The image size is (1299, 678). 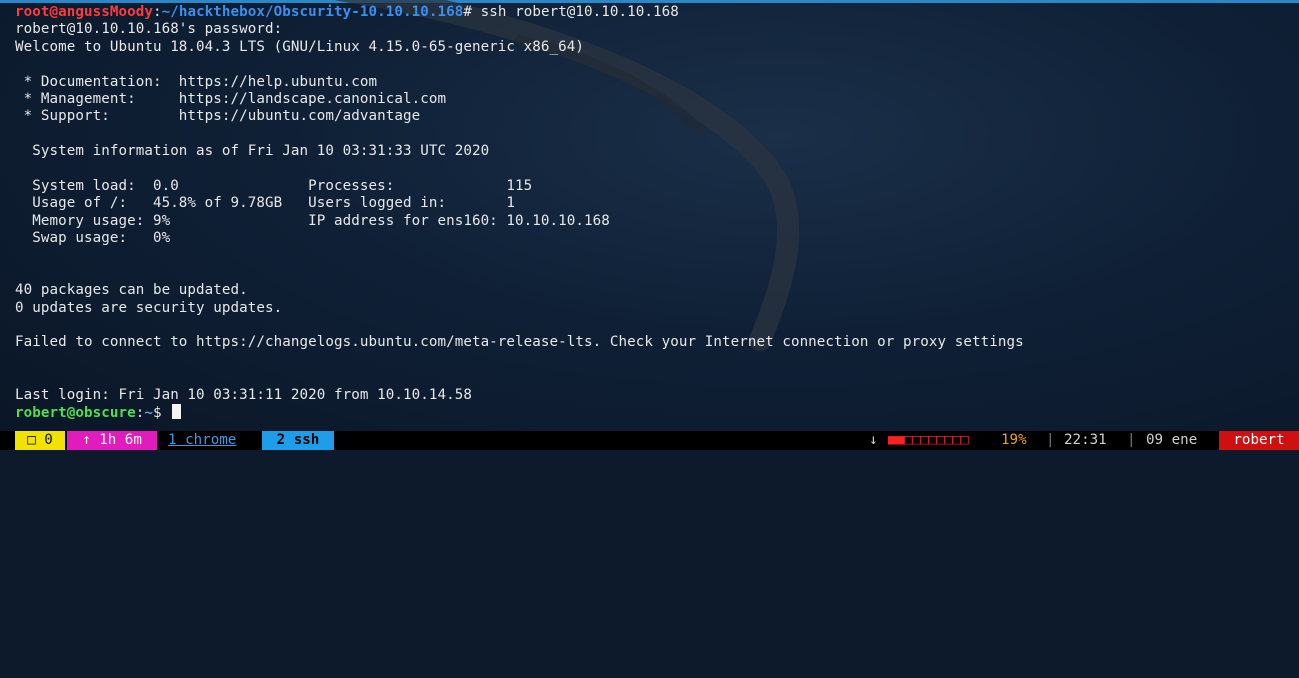 I want to click on text-cursor, so click(x=177, y=411).